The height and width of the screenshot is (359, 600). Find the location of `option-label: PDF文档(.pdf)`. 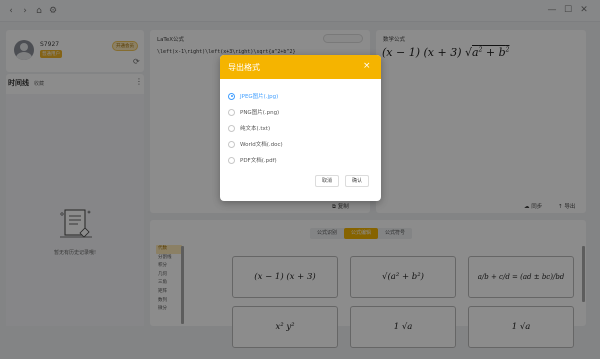

option-label: PDF文档(.pdf) is located at coordinates (258, 161).